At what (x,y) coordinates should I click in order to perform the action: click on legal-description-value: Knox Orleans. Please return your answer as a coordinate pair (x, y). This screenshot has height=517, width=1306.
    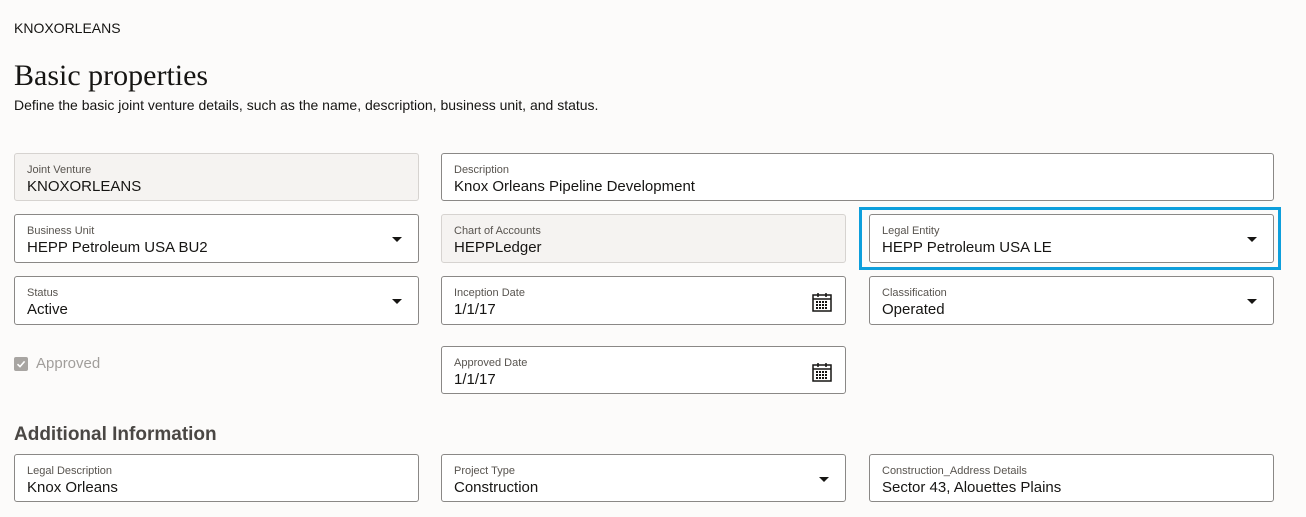
    Looking at the image, I should click on (72, 487).